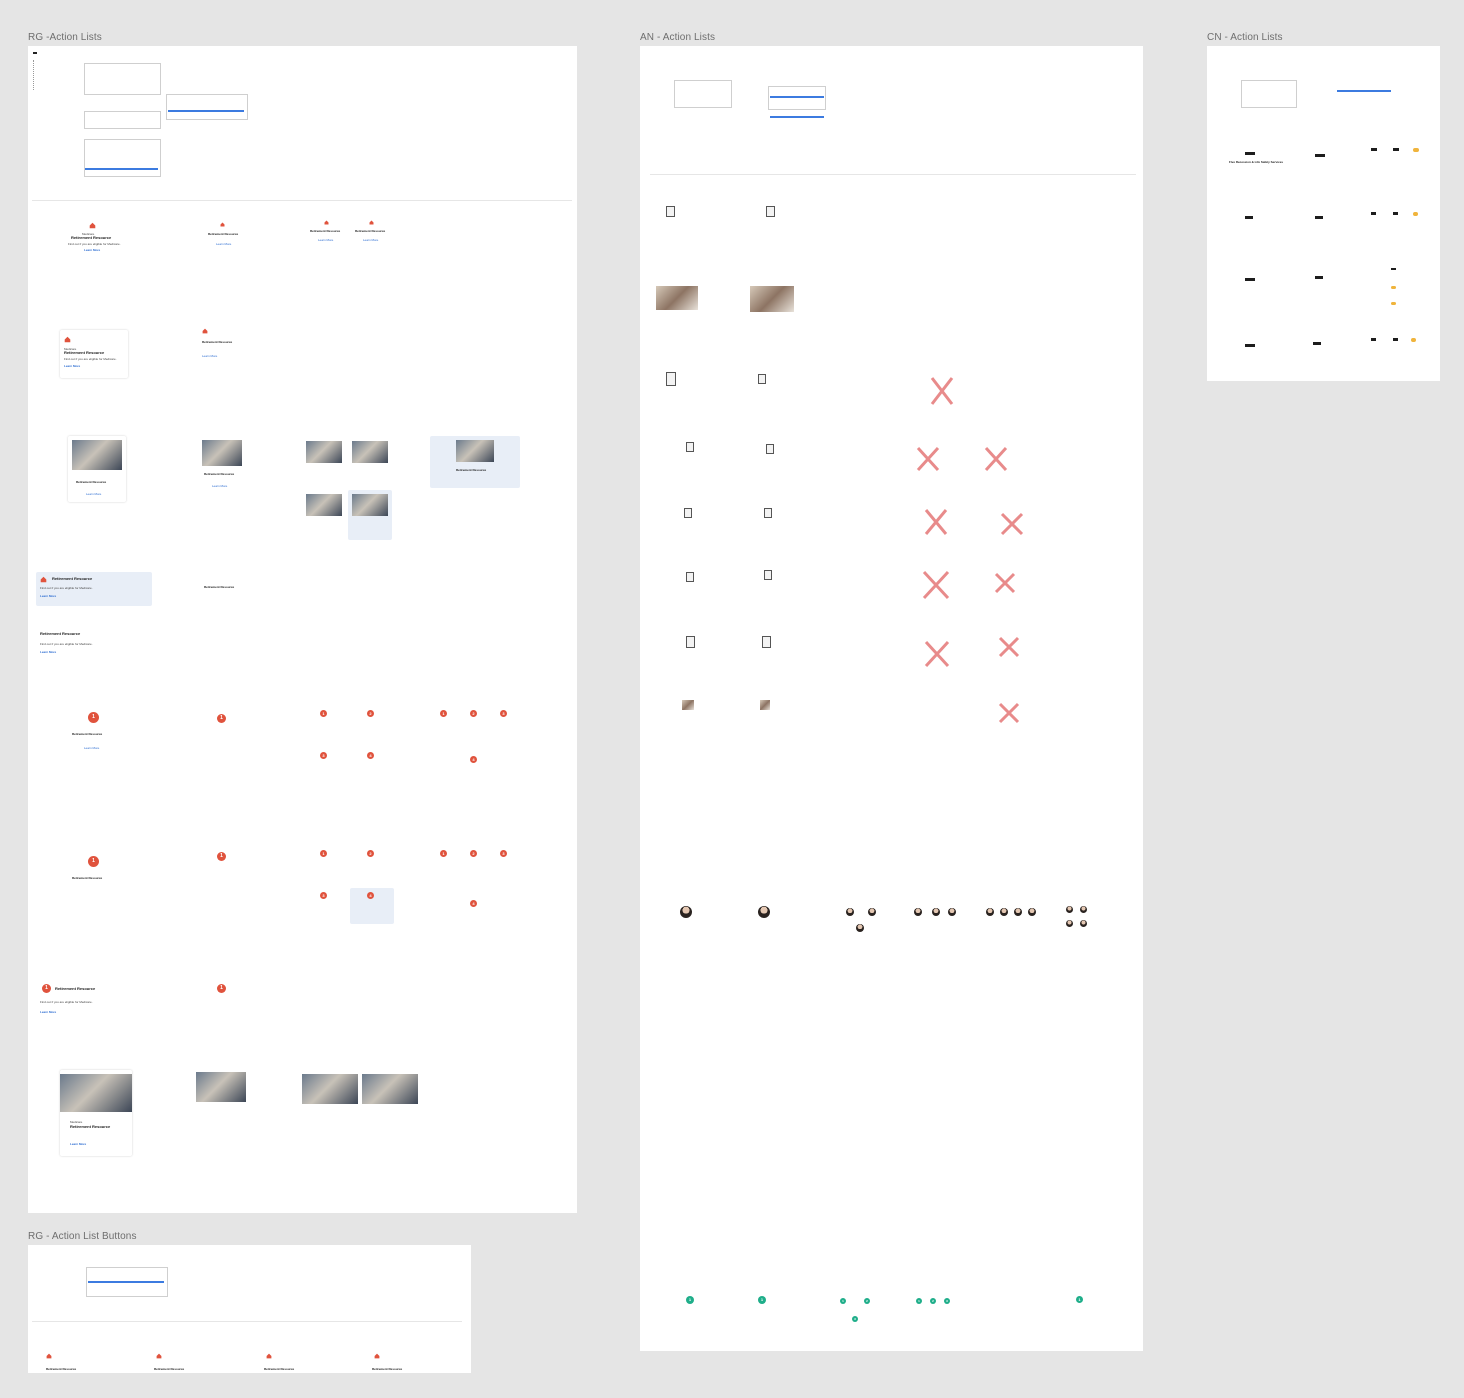  Describe the element at coordinates (34, 75) in the screenshot. I see `spec-list` at that location.